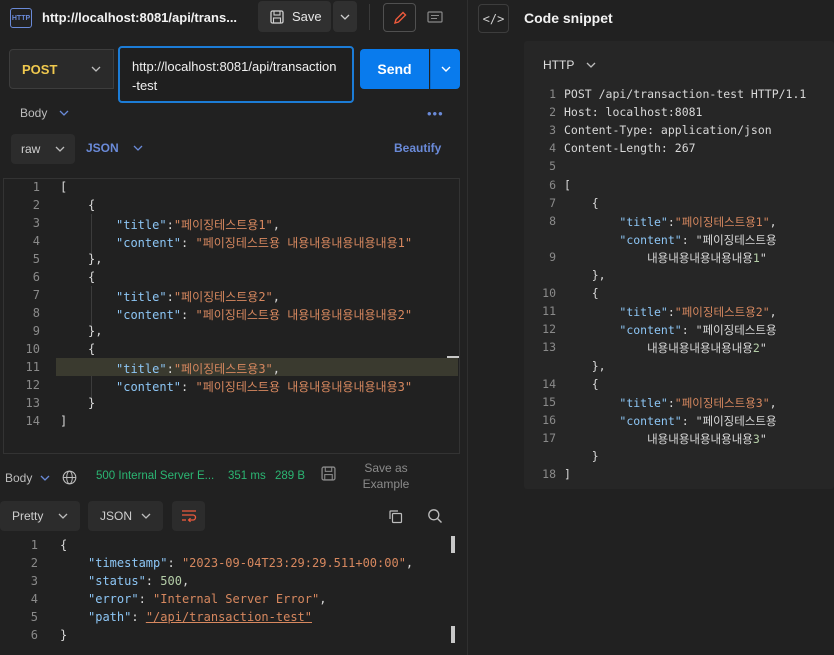 Image resolution: width=834 pixels, height=655 pixels. I want to click on save-label: Save, so click(307, 16).